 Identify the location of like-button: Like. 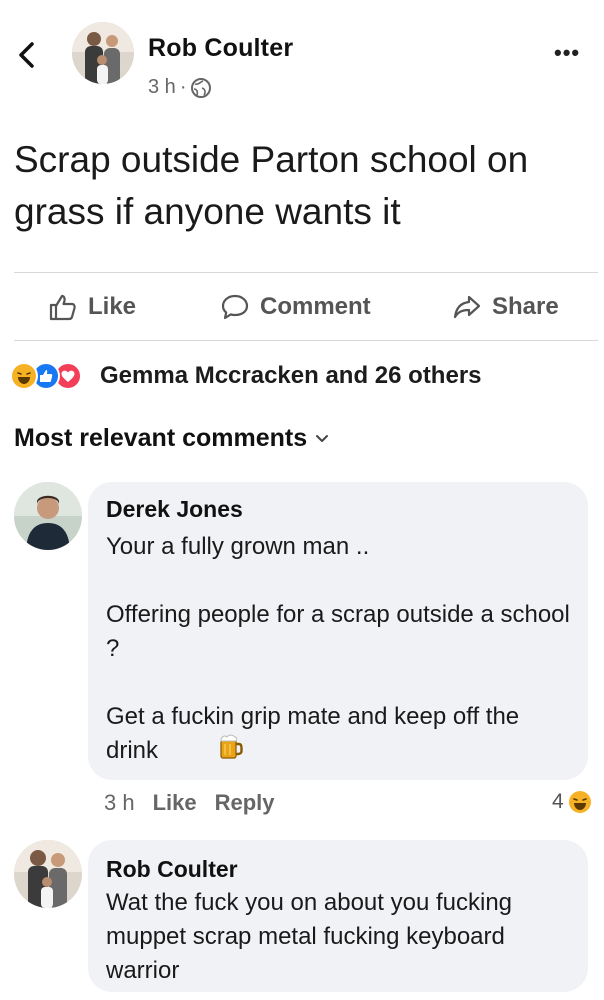
(92, 307).